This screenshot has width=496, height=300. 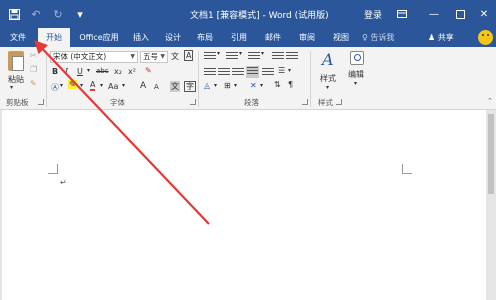 I want to click on styles-dialog-launcher-icon, so click(x=339, y=102).